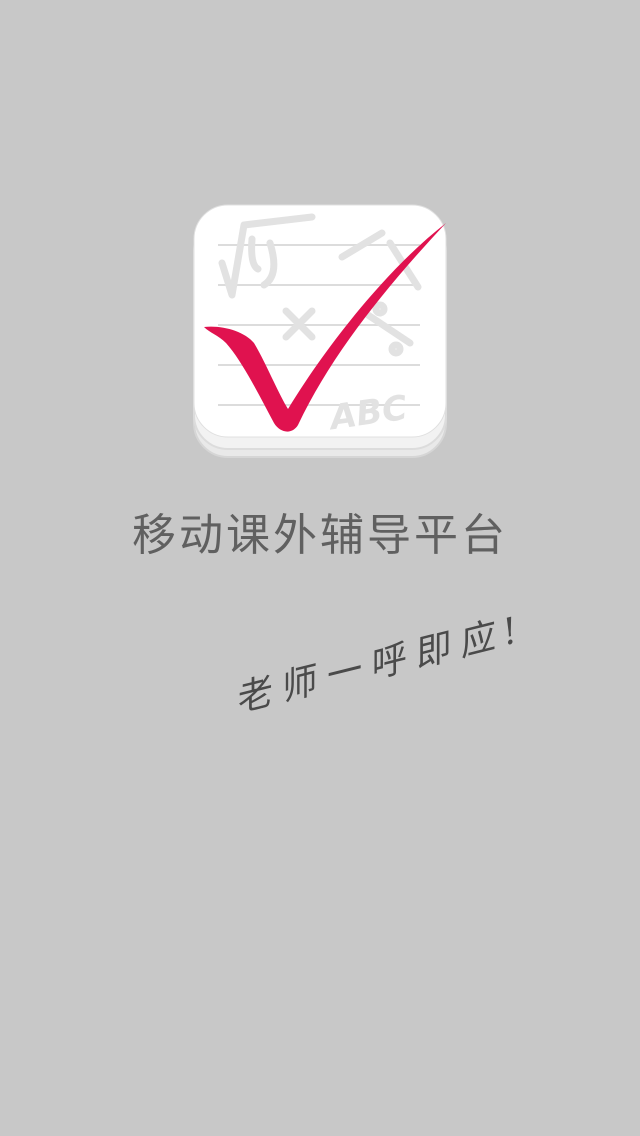 The width and height of the screenshot is (640, 1136). Describe the element at coordinates (381, 664) in the screenshot. I see `slogan: 老师一呼即应!` at that location.